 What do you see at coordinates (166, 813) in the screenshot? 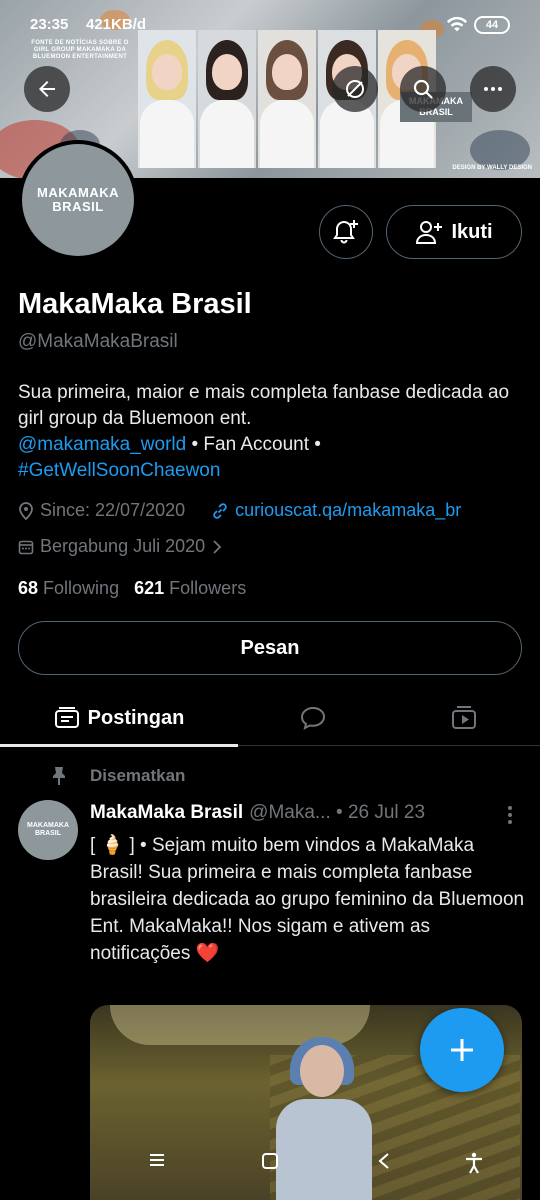
I see `post-author-name: MakaMaka Brasil` at bounding box center [166, 813].